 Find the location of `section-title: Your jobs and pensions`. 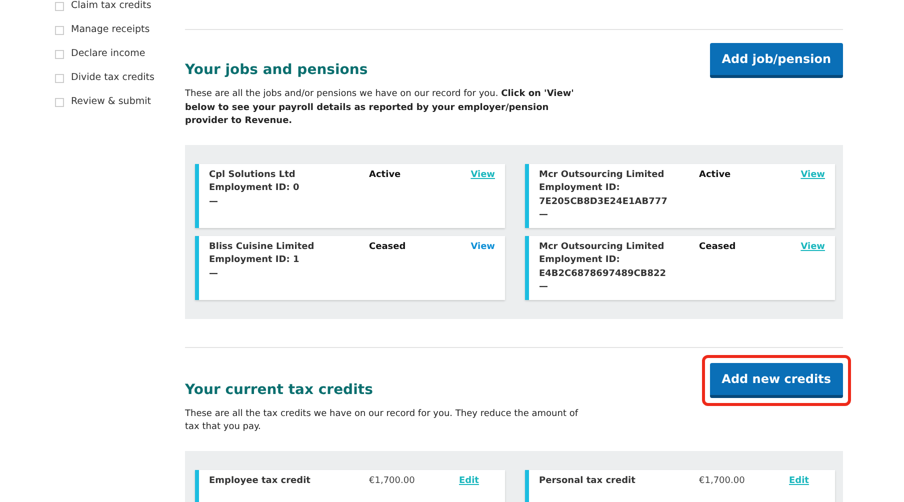

section-title: Your jobs and pensions is located at coordinates (276, 70).